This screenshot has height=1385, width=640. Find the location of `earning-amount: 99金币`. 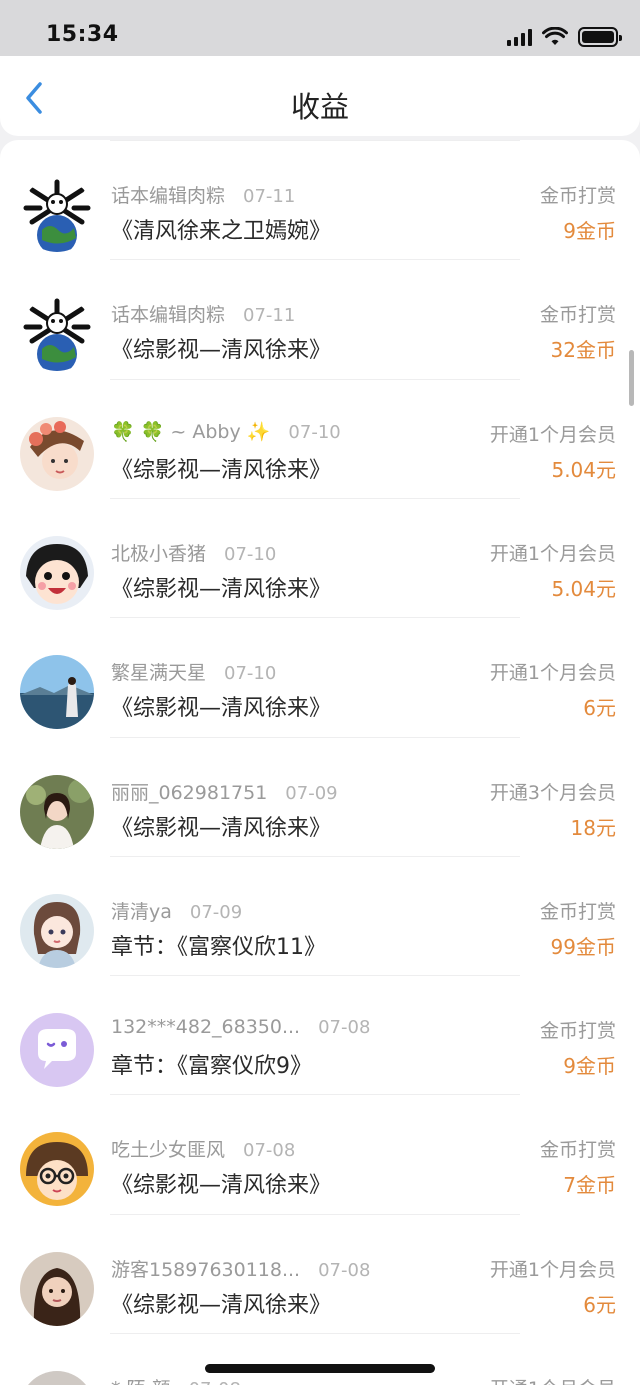

earning-amount: 99金币 is located at coordinates (583, 946).